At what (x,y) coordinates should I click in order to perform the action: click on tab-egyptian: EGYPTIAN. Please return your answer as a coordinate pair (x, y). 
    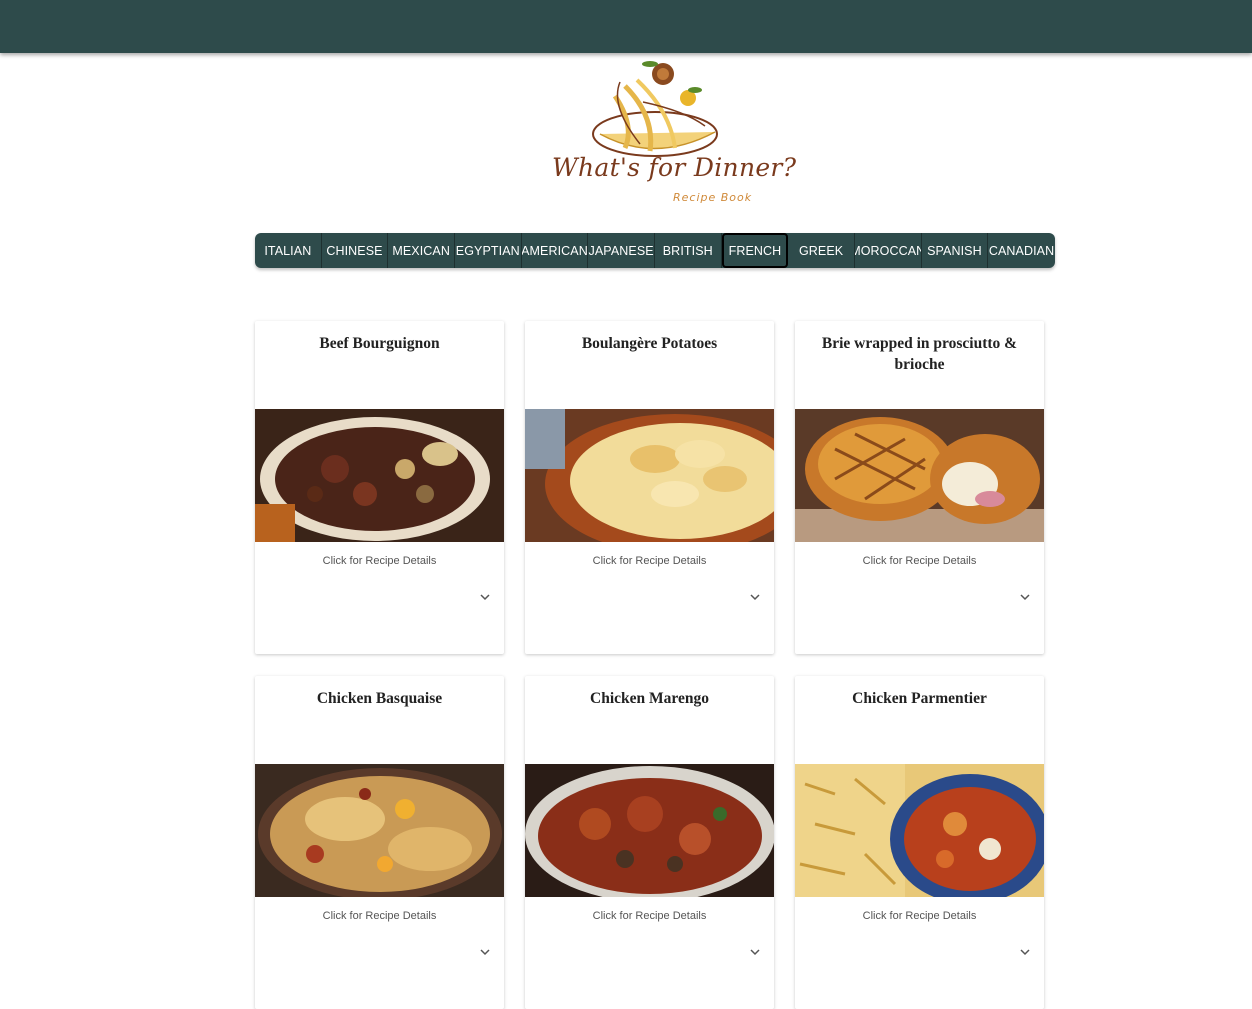
    Looking at the image, I should click on (488, 250).